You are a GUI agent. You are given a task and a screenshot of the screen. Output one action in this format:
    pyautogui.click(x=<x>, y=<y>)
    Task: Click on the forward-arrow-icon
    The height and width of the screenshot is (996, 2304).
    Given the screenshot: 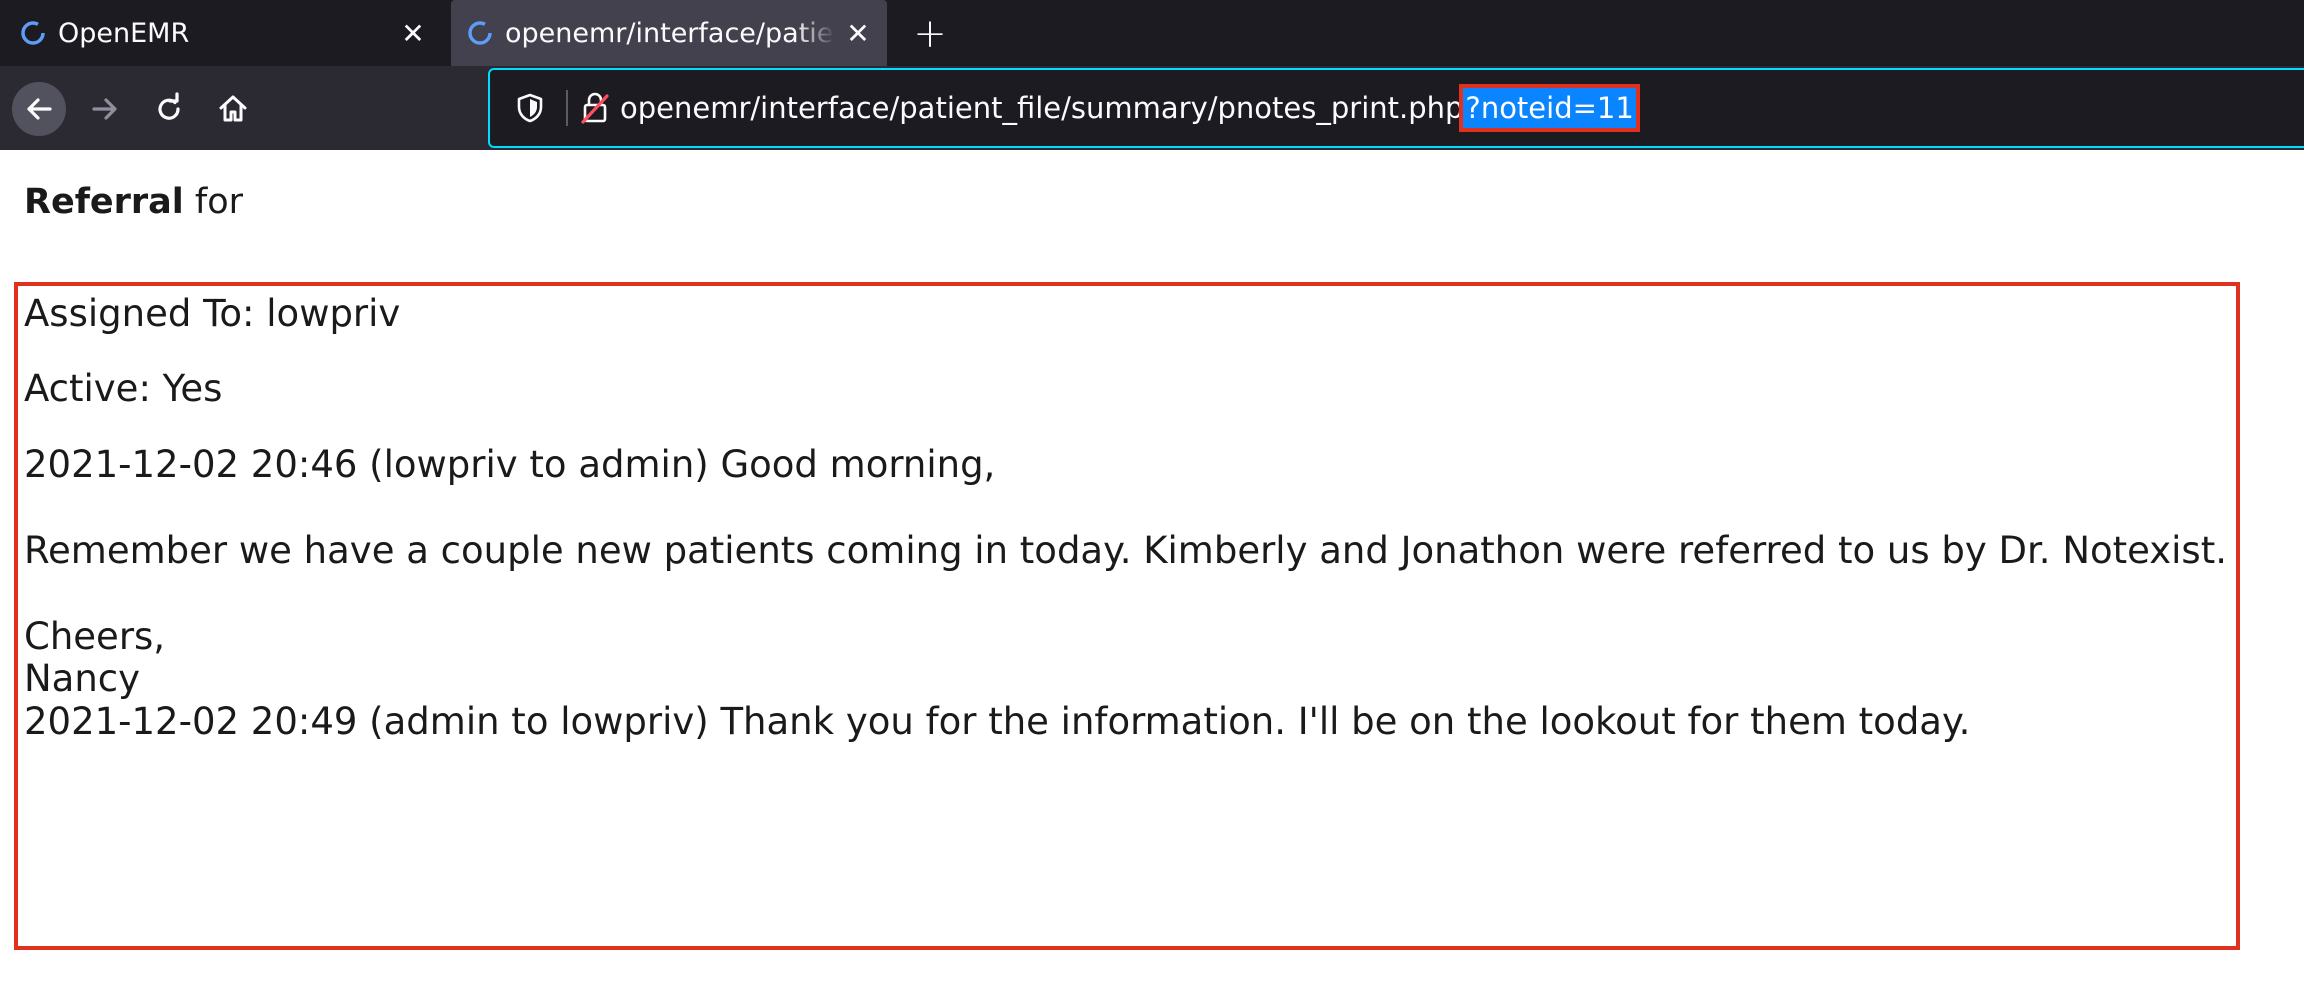 What is the action you would take?
    pyautogui.click(x=104, y=109)
    